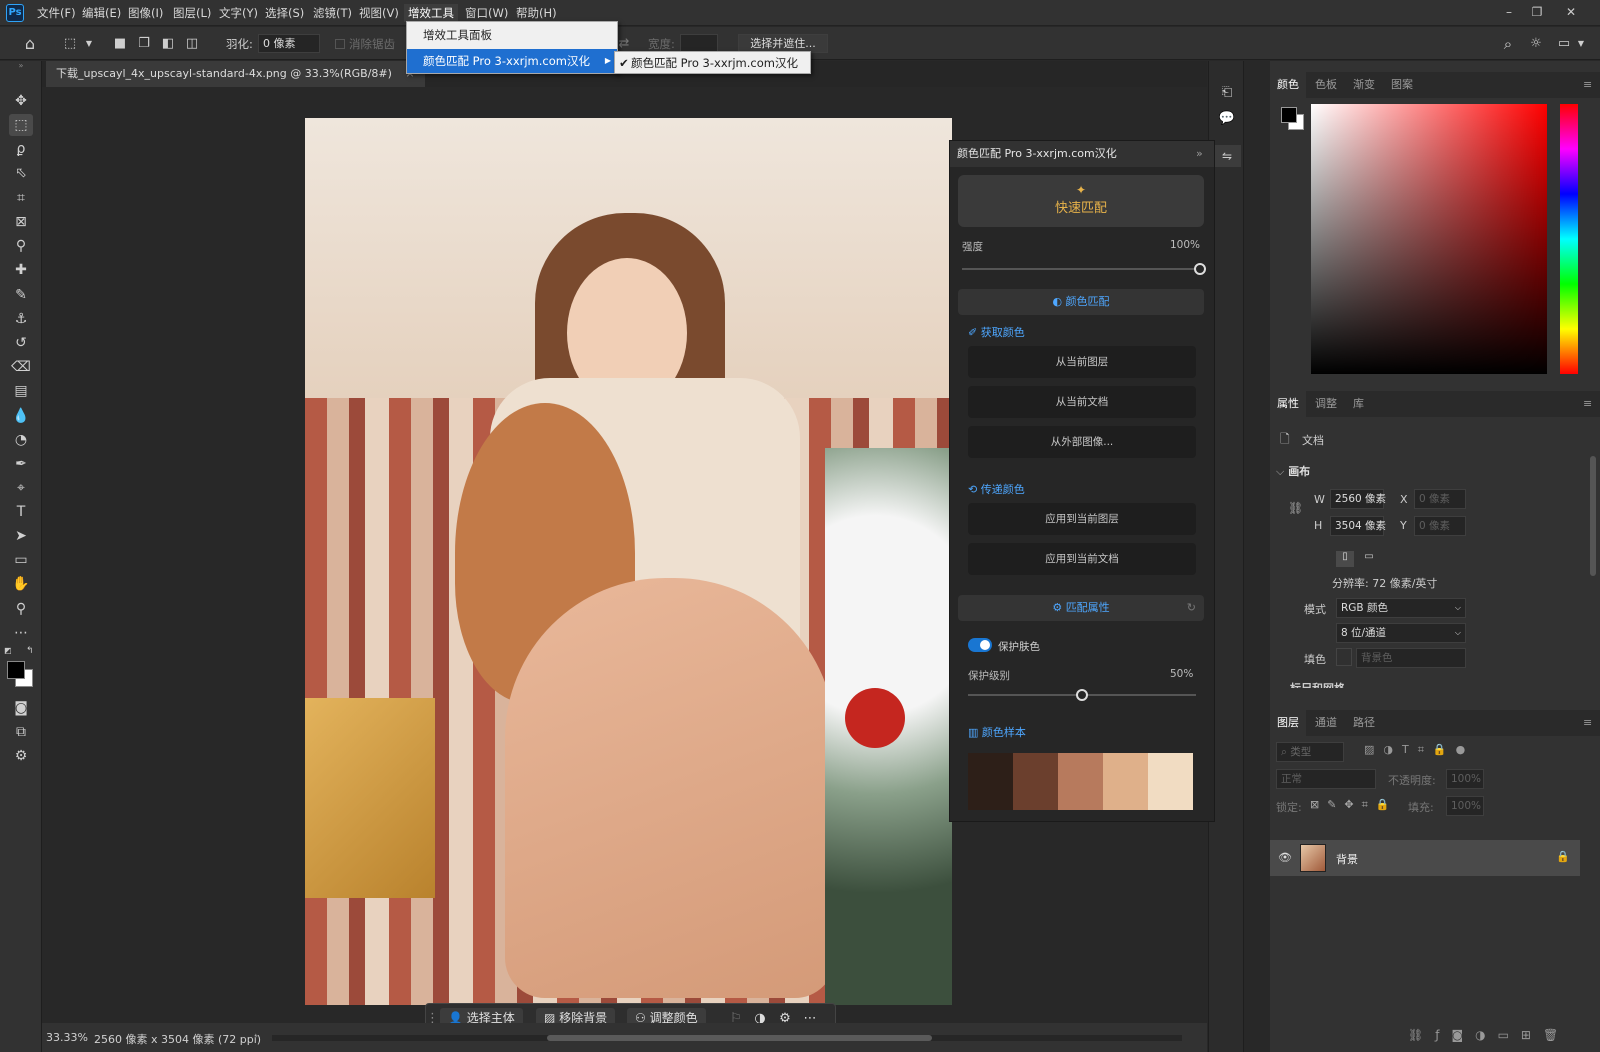  I want to click on from-current-layer-button: 从当前图层, so click(1082, 362).